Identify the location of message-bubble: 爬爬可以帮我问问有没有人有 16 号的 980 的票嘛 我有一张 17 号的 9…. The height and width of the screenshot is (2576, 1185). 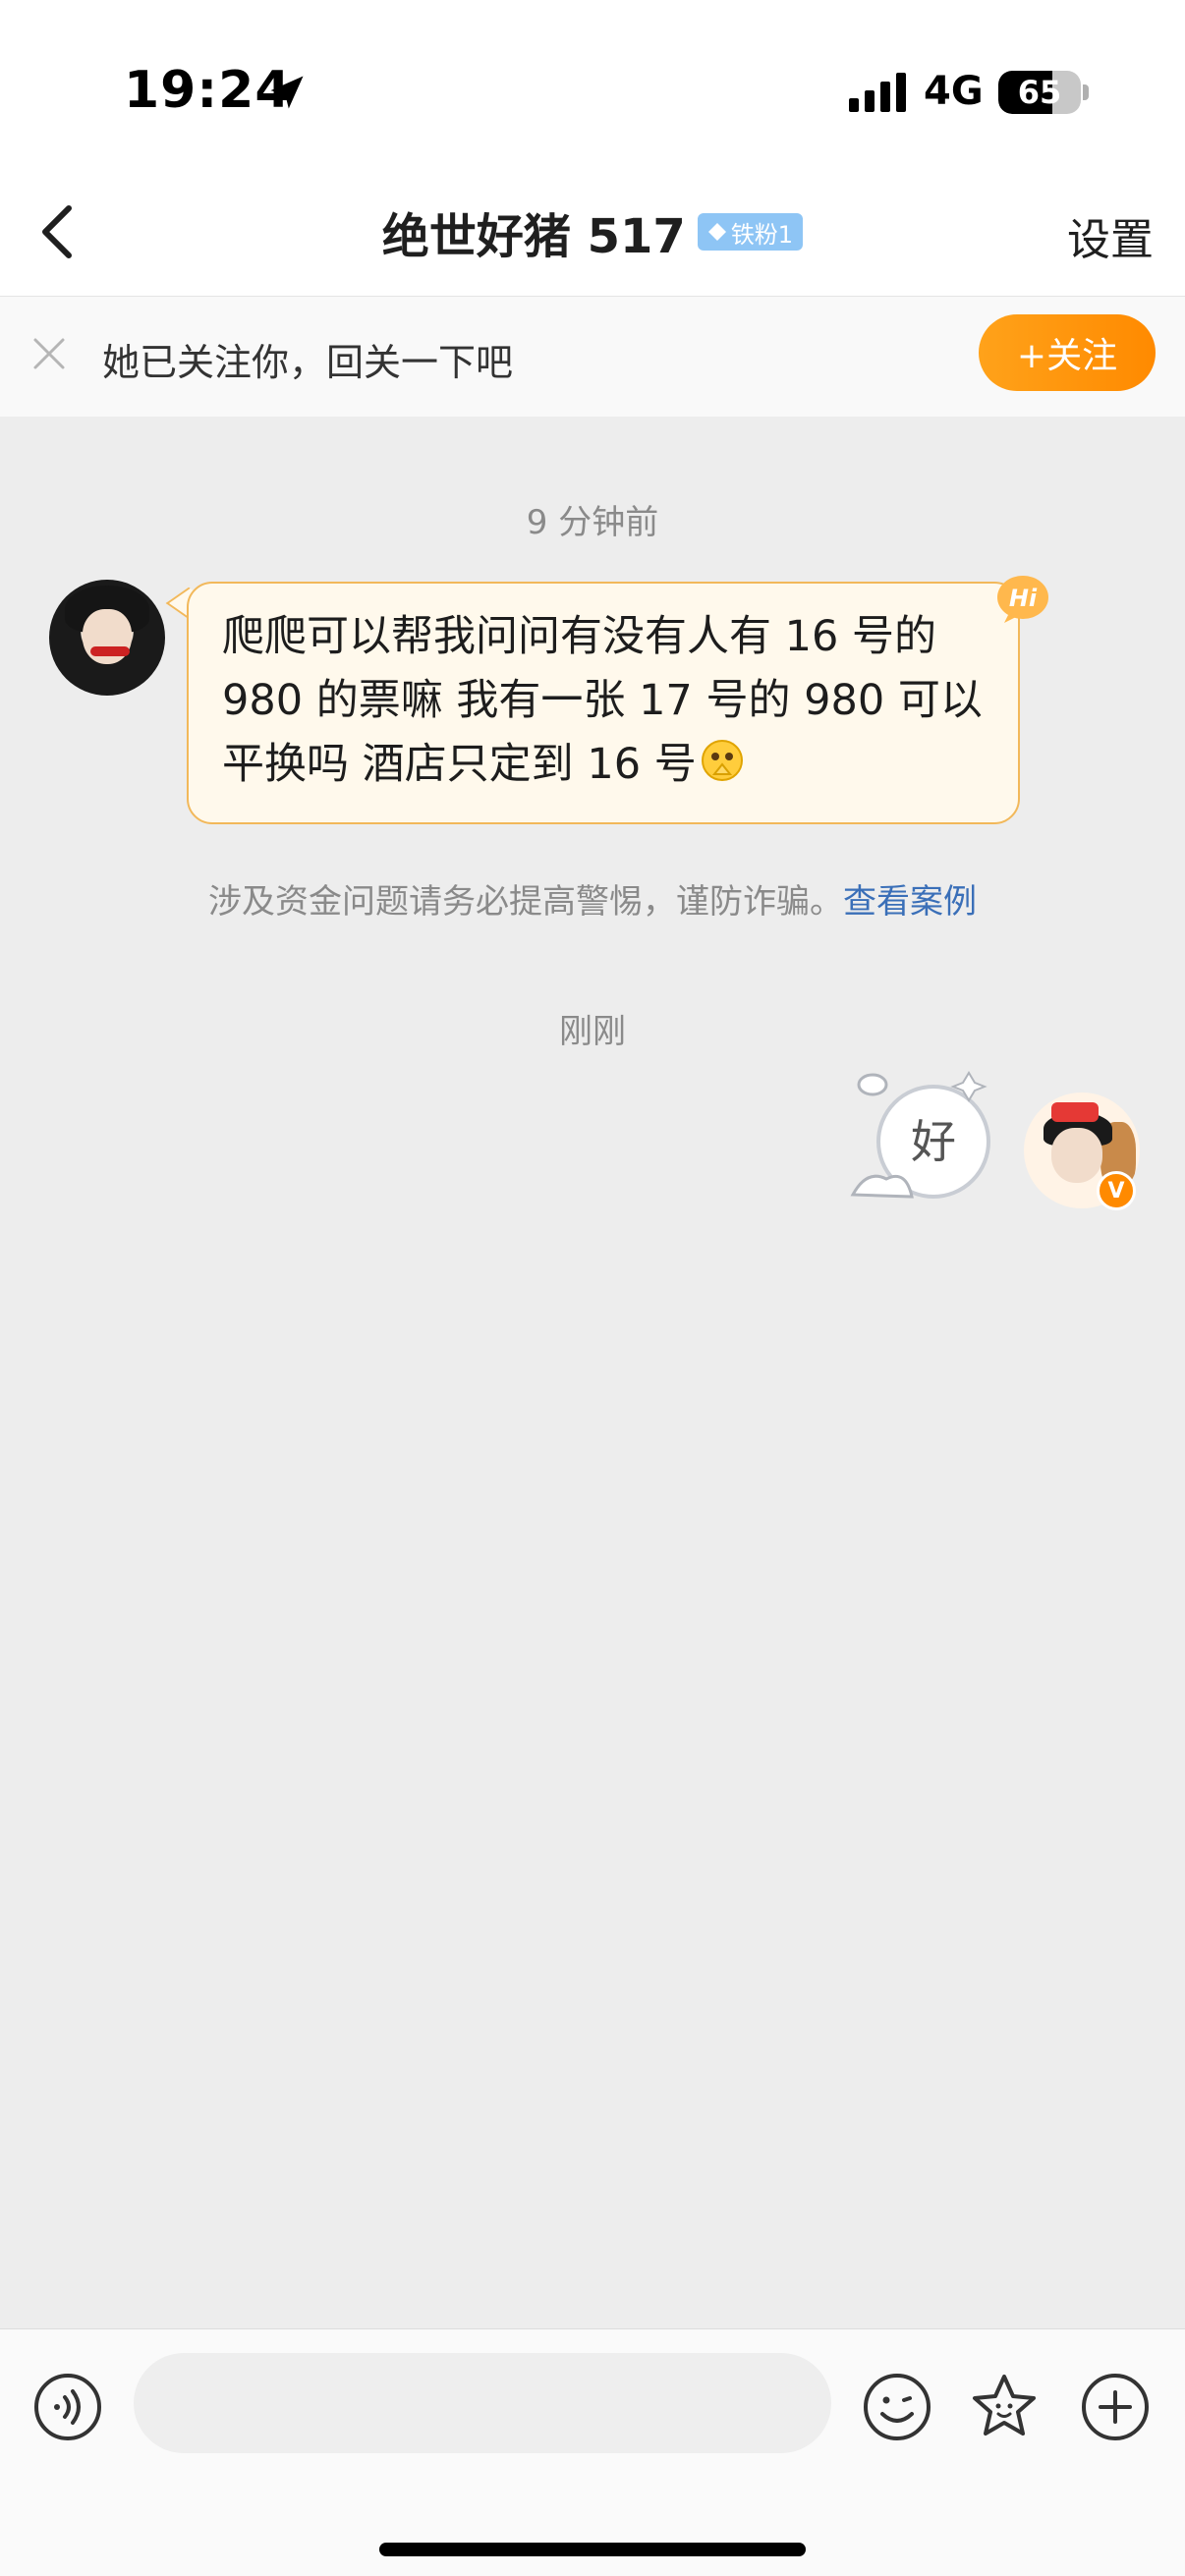
(604, 703).